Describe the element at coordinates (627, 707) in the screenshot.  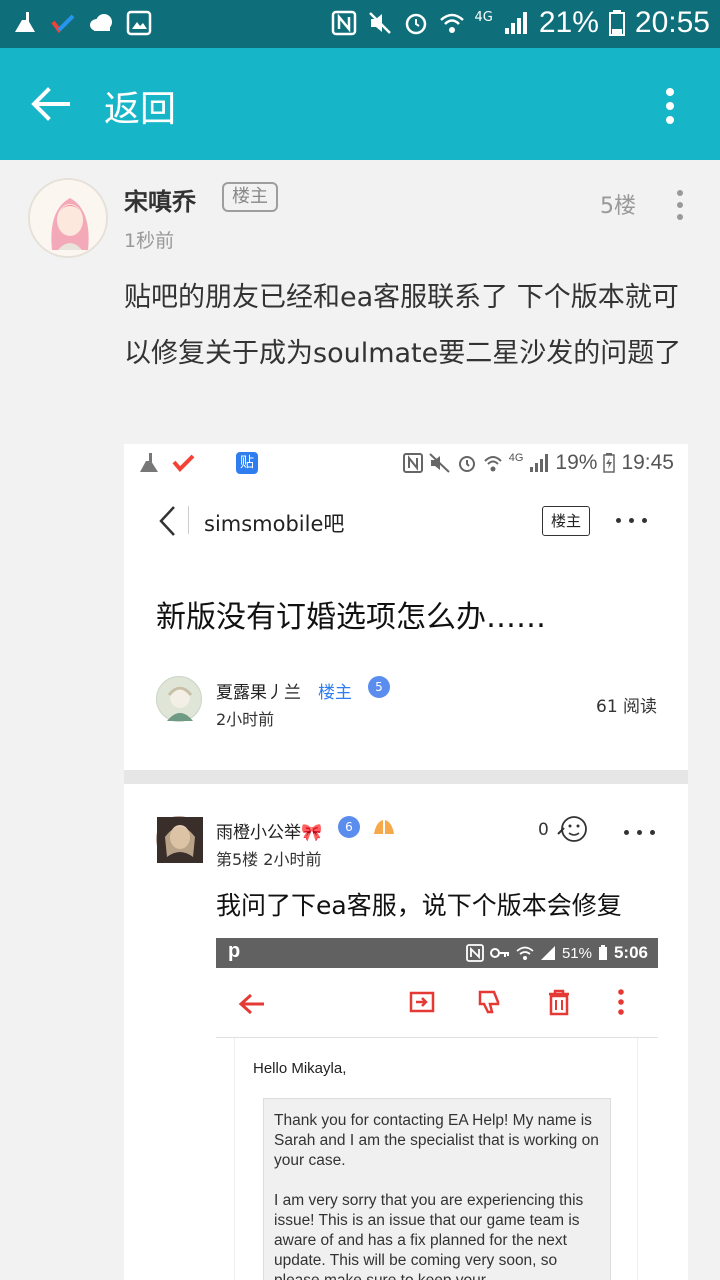
I see `read-count: 61 阅读` at that location.